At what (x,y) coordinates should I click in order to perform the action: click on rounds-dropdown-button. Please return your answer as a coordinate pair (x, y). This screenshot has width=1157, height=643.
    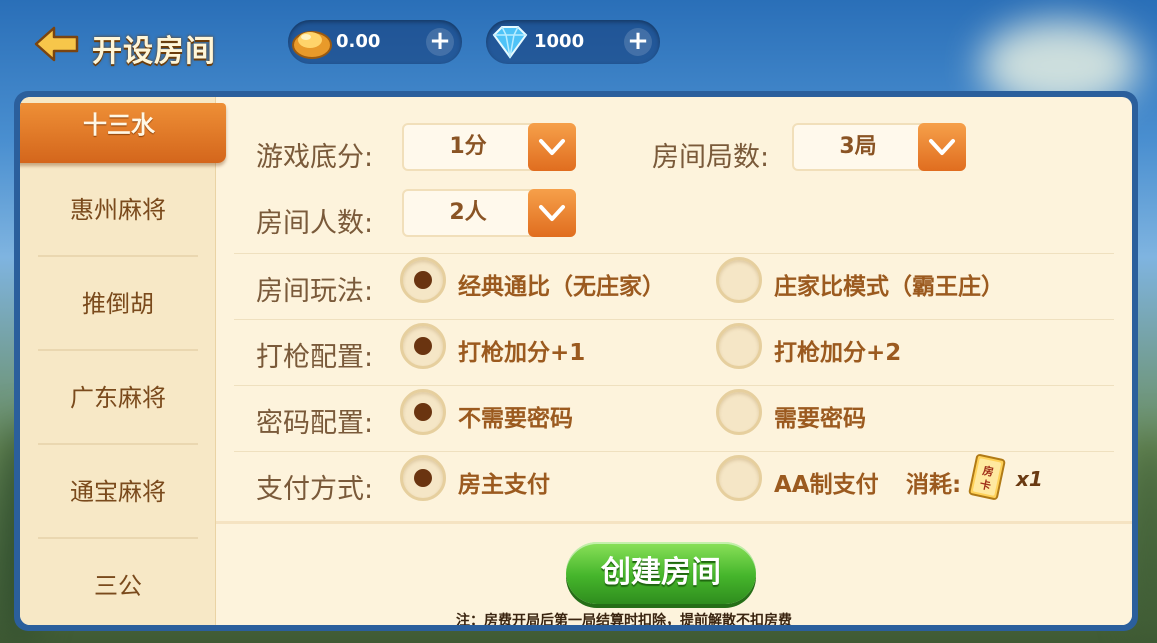
    Looking at the image, I should click on (942, 147).